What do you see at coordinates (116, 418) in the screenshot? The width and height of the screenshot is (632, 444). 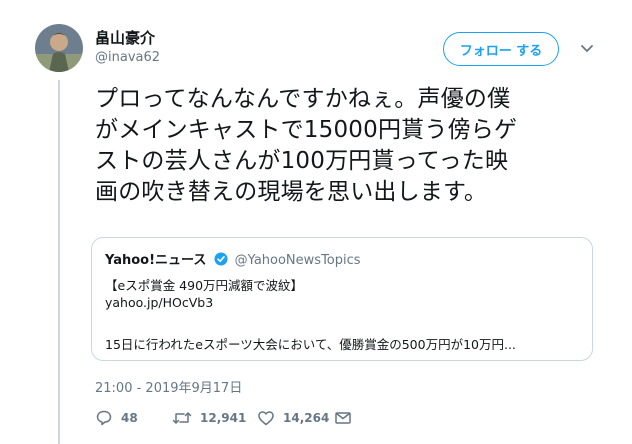 I see `reply-button: 48` at bounding box center [116, 418].